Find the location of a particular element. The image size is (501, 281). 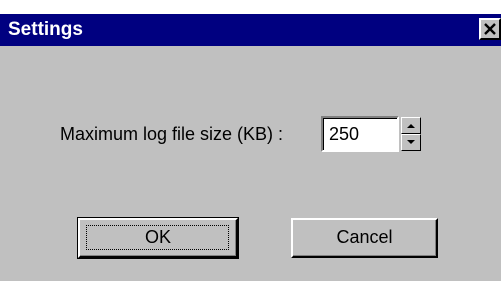

close-icon is located at coordinates (490, 29).